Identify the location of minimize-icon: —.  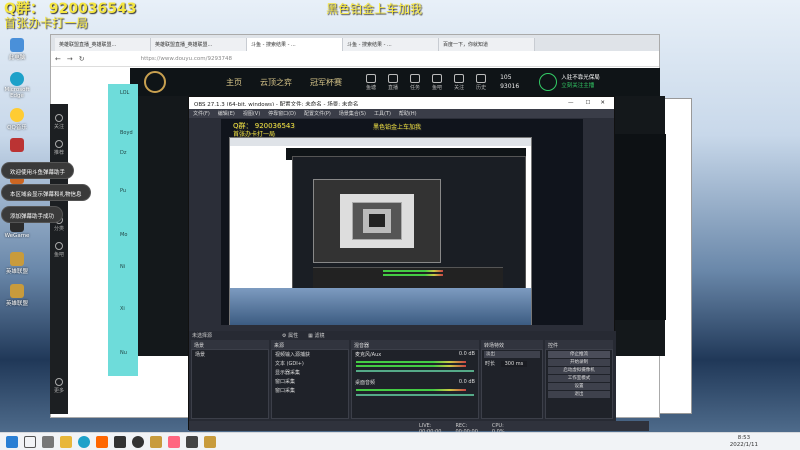
(571, 103).